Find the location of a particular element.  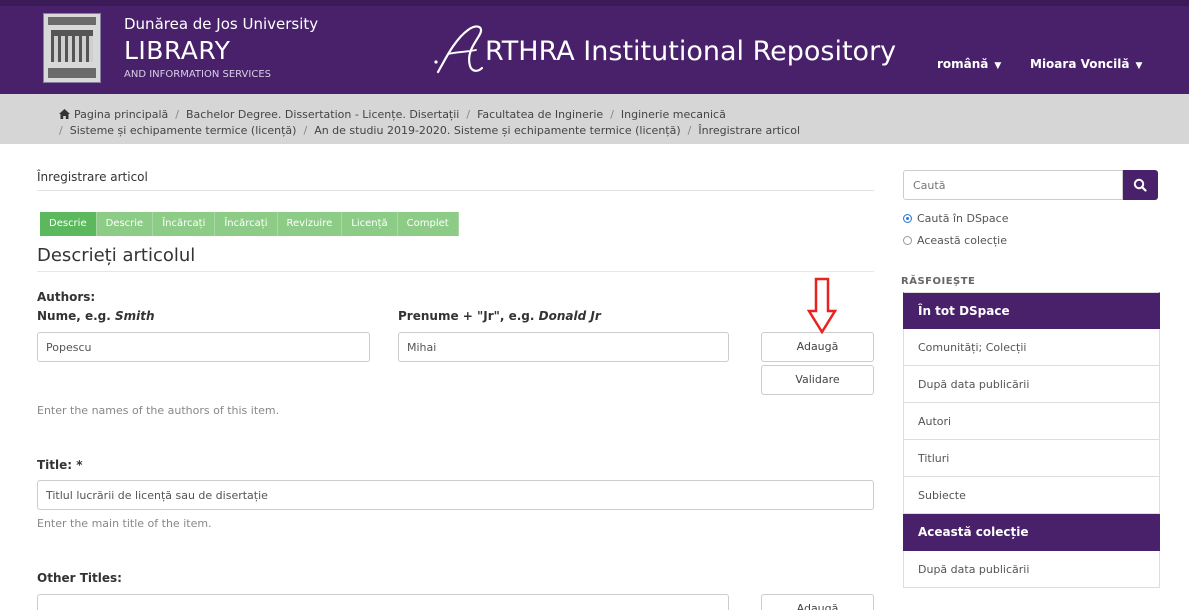

seal-building-icon is located at coordinates (72, 46).